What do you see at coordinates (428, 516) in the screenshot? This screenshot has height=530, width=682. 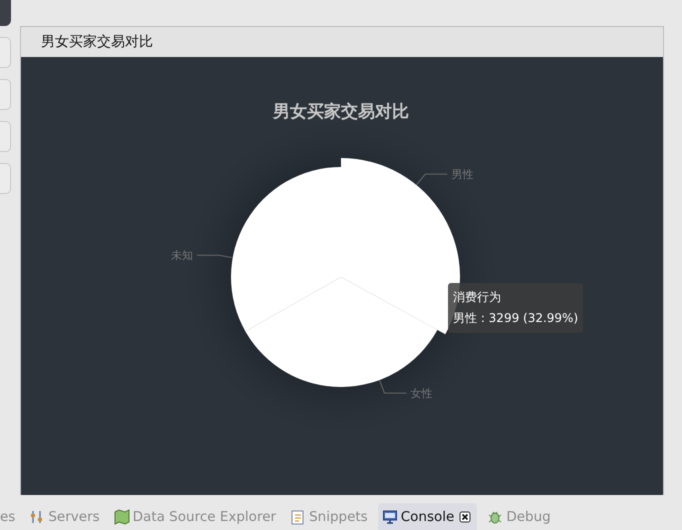 I see `view-tab: Console` at bounding box center [428, 516].